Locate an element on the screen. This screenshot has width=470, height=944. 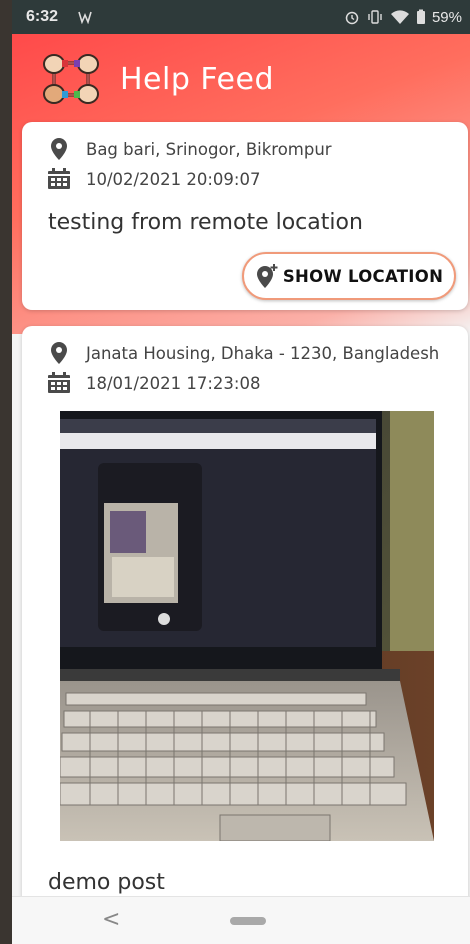
page-title: Help Feed is located at coordinates (197, 79).